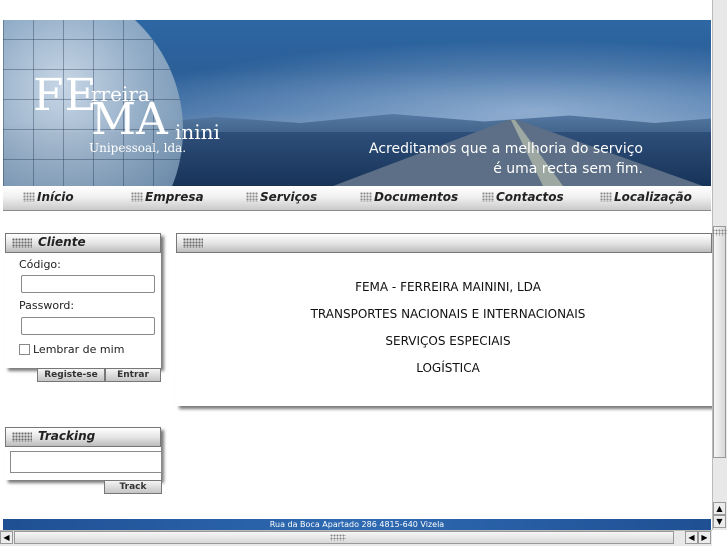 The height and width of the screenshot is (546, 727). What do you see at coordinates (691, 537) in the screenshot?
I see `arrow-left-icon: ◀` at bounding box center [691, 537].